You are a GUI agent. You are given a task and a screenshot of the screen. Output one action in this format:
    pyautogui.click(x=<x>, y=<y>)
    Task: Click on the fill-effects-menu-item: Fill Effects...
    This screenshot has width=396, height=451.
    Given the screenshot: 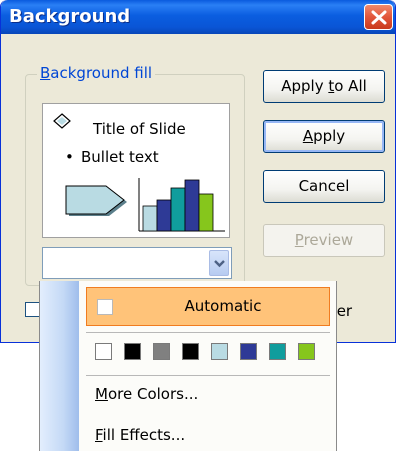 What is the action you would take?
    pyautogui.click(x=140, y=435)
    